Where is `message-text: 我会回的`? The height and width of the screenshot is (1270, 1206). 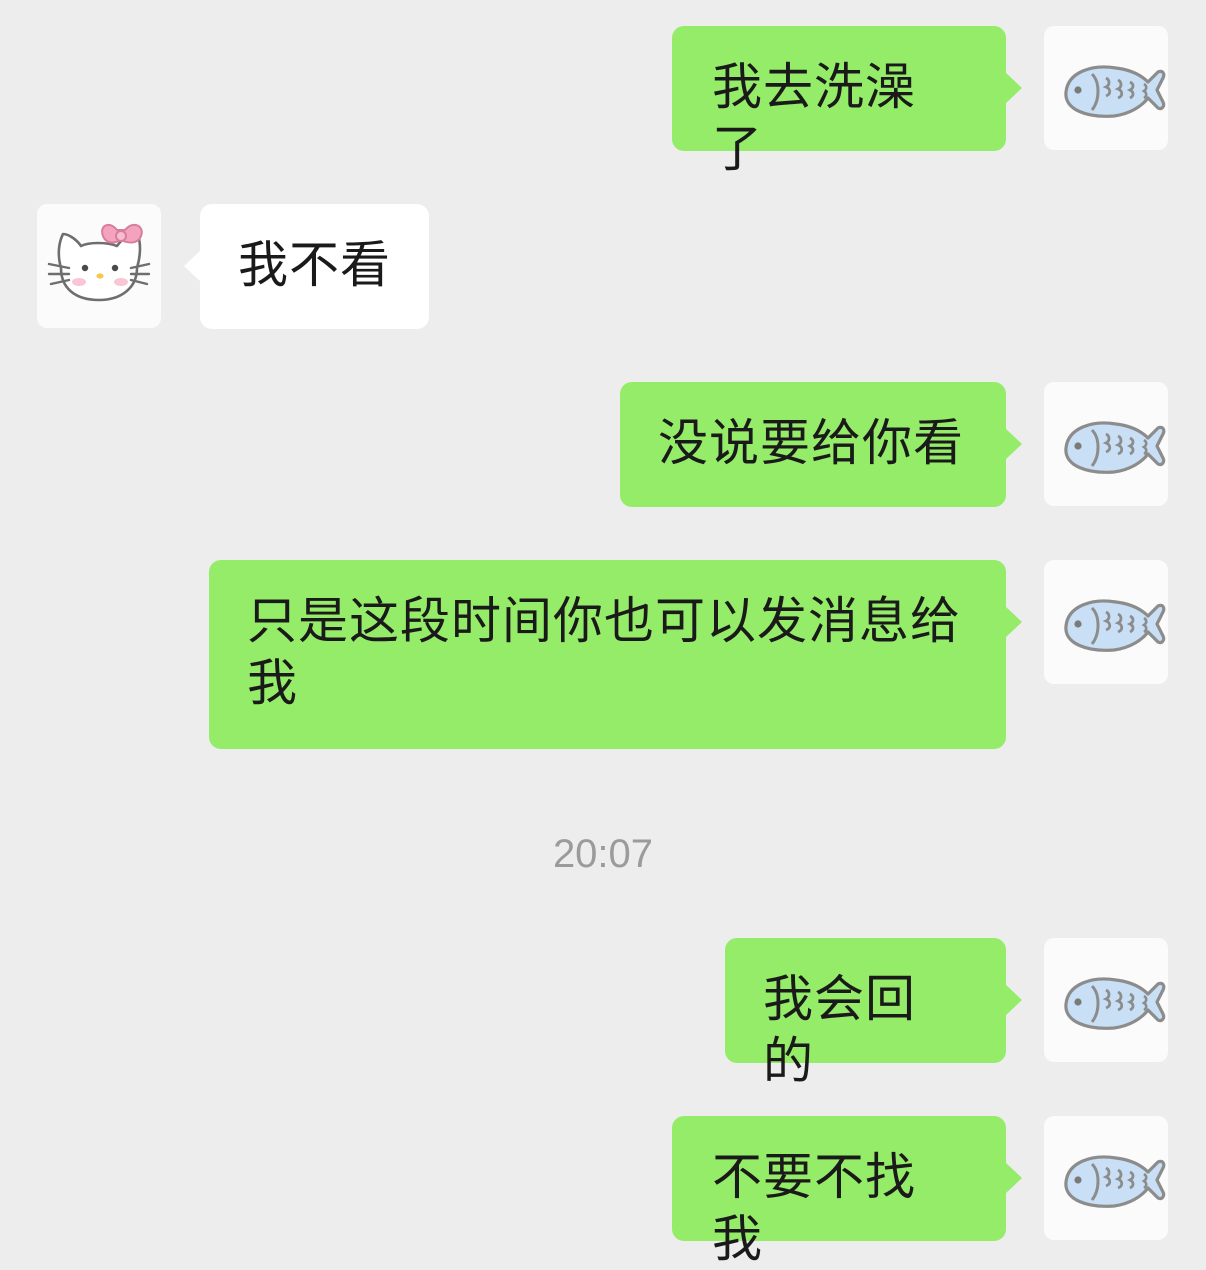
message-text: 我会回的 is located at coordinates (839, 1030).